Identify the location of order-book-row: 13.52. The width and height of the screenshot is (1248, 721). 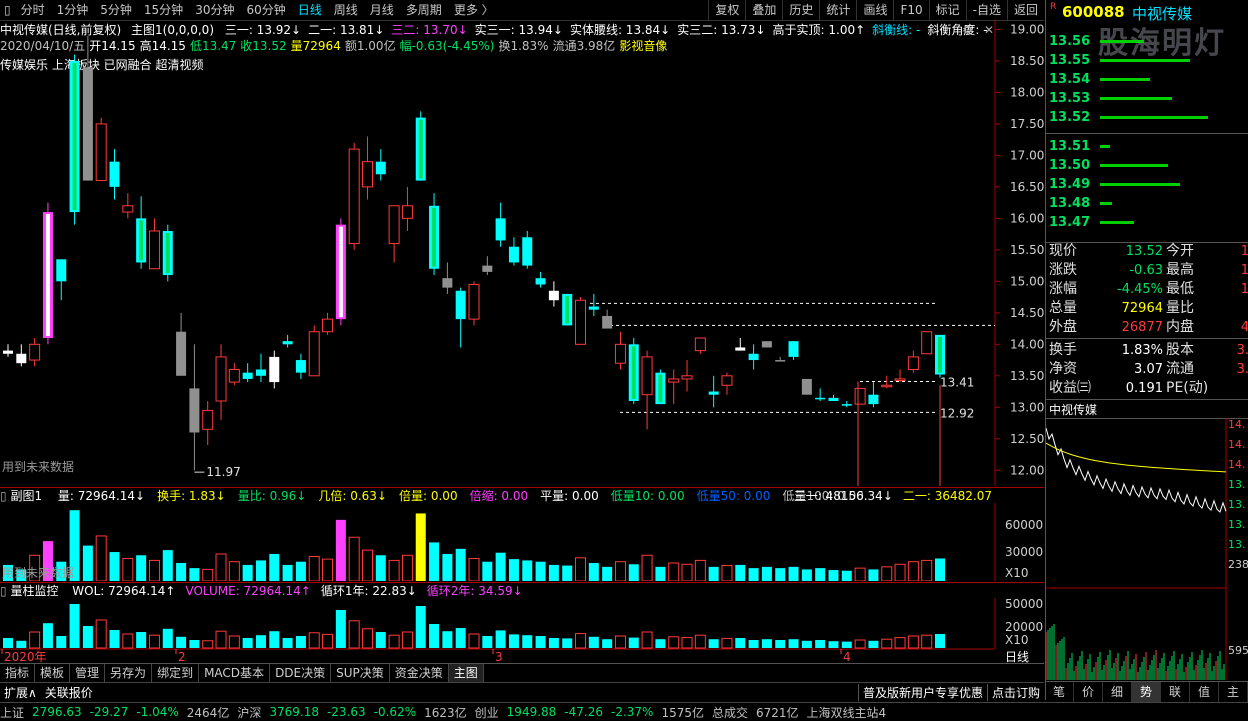
(1147, 117).